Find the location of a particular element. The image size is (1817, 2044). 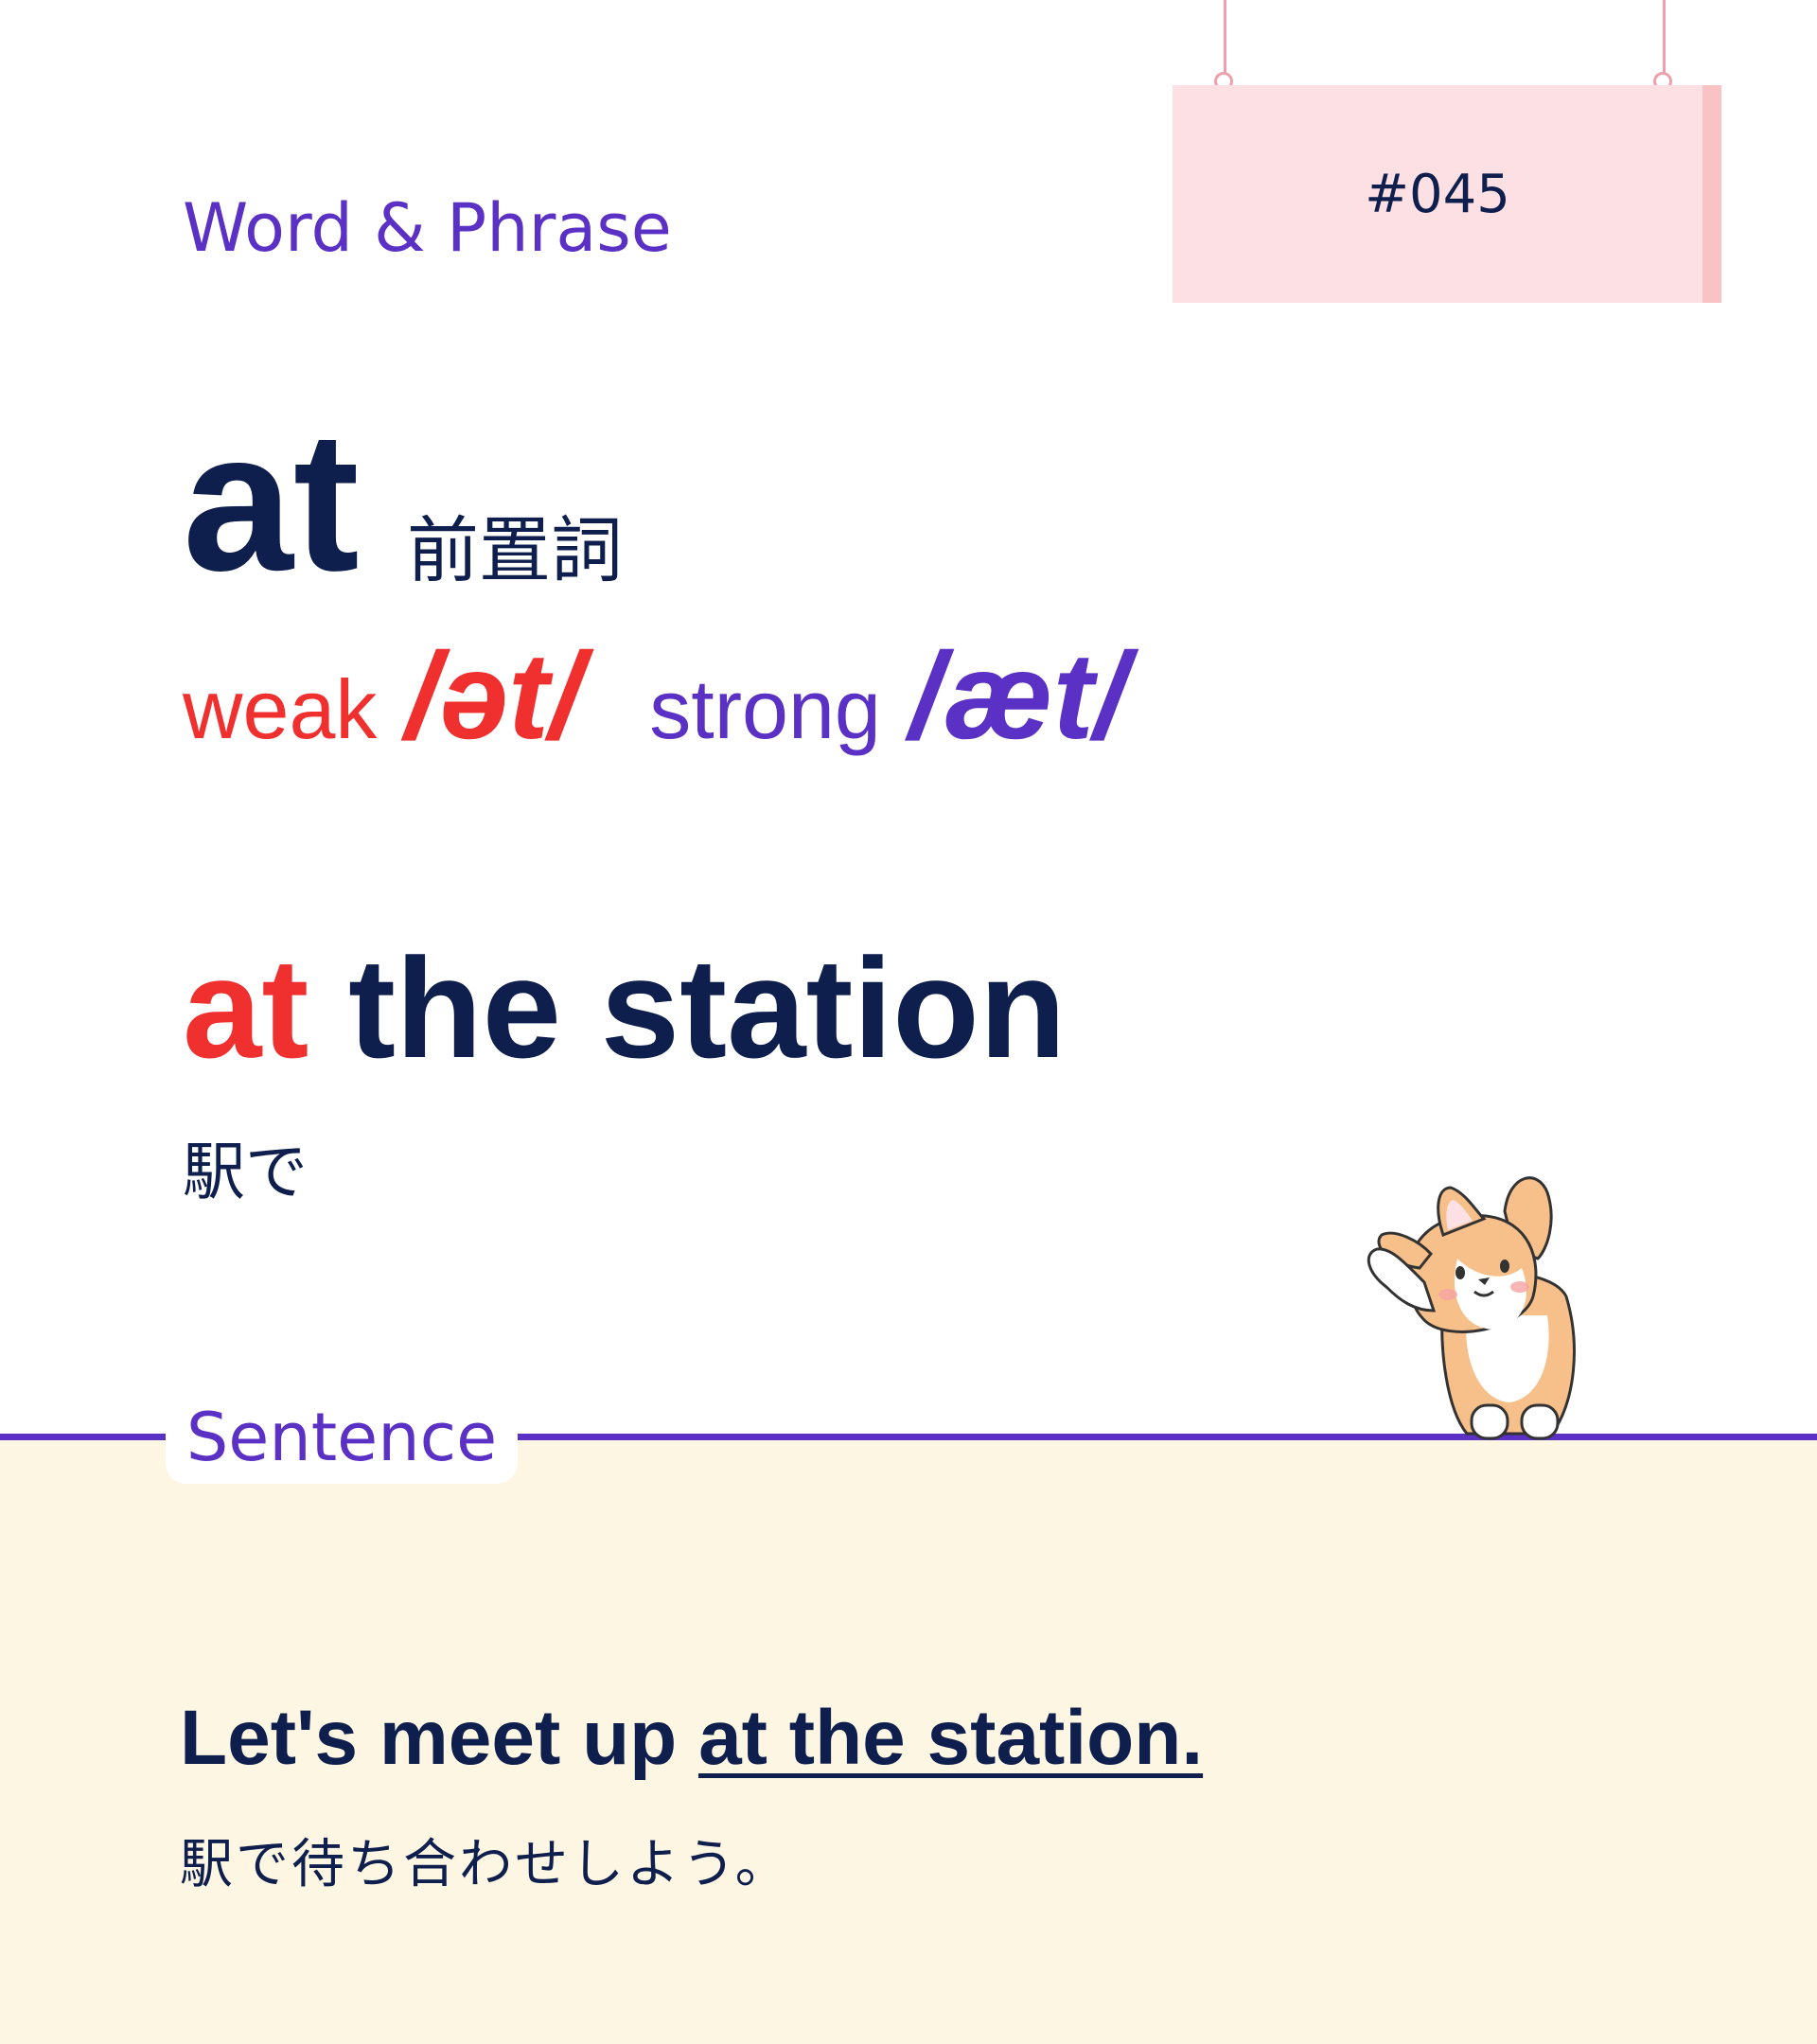

sign-edge is located at coordinates (1711, 194).